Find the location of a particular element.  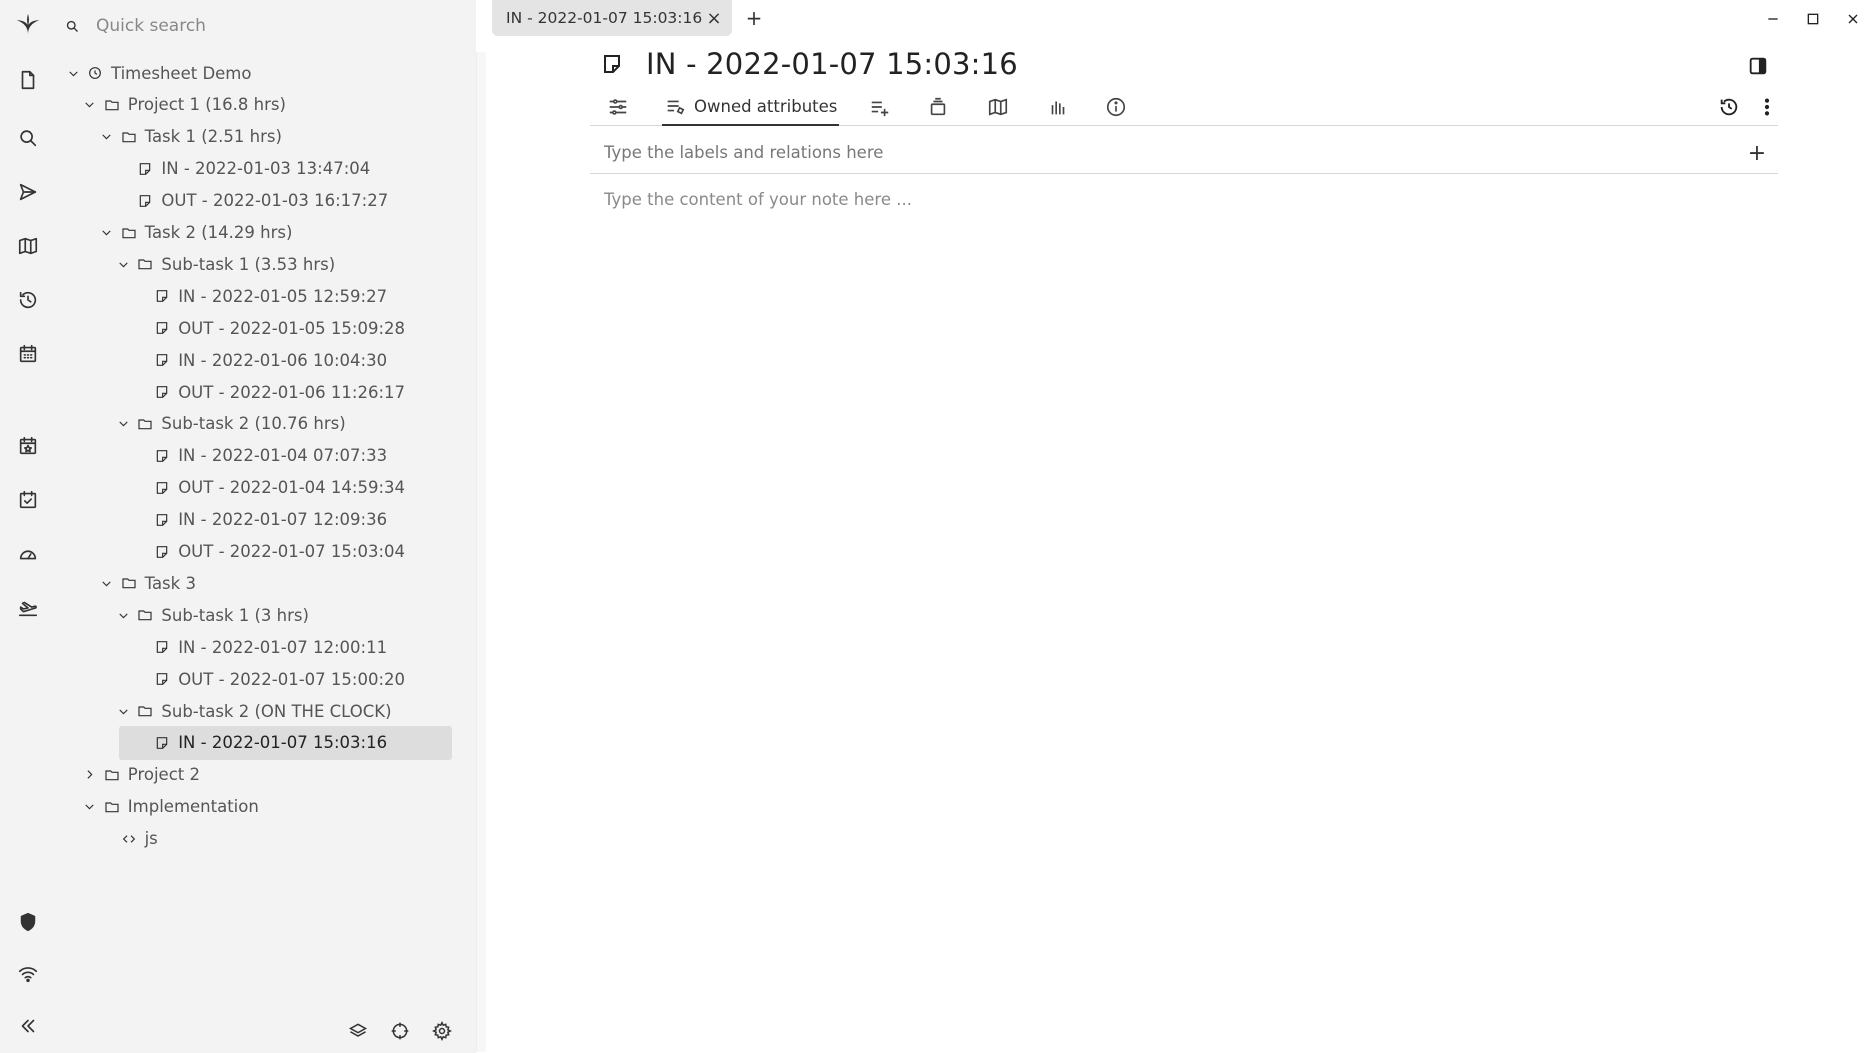

tree-node: Task 2 (14.29 hrs) is located at coordinates (195, 233).